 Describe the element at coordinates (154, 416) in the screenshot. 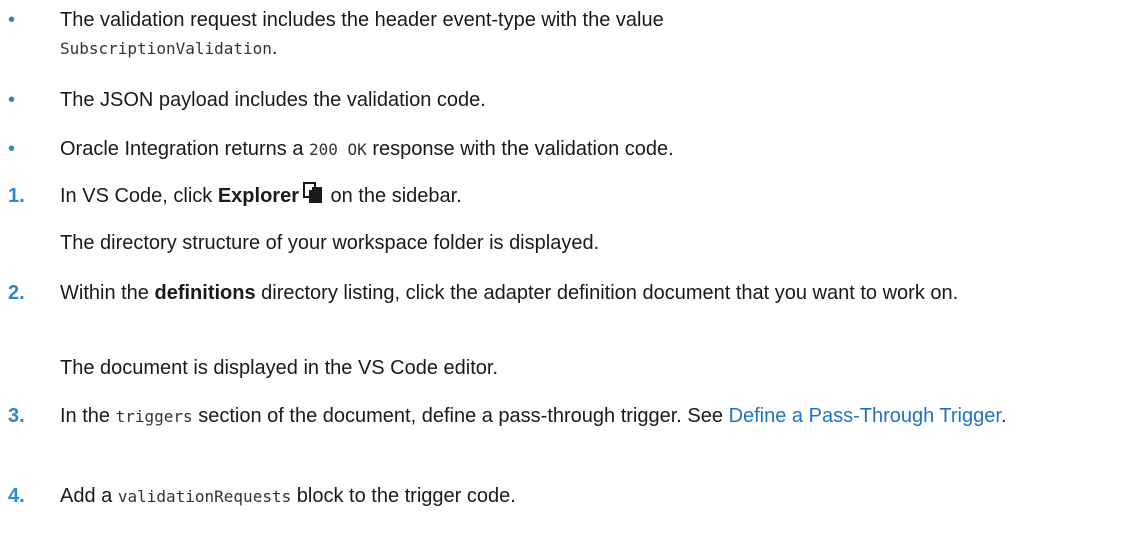

I see `code-text: triggers` at that location.